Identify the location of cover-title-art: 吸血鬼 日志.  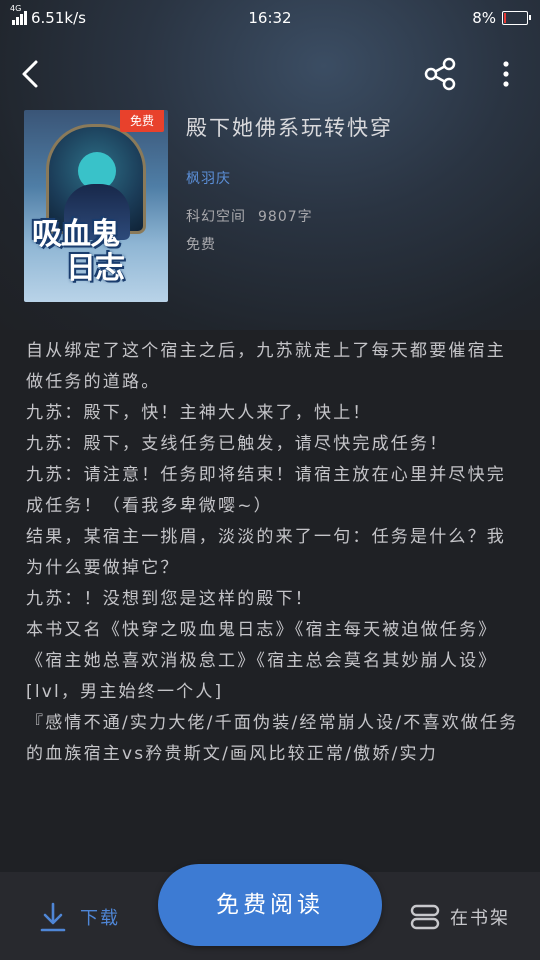
(96, 252).